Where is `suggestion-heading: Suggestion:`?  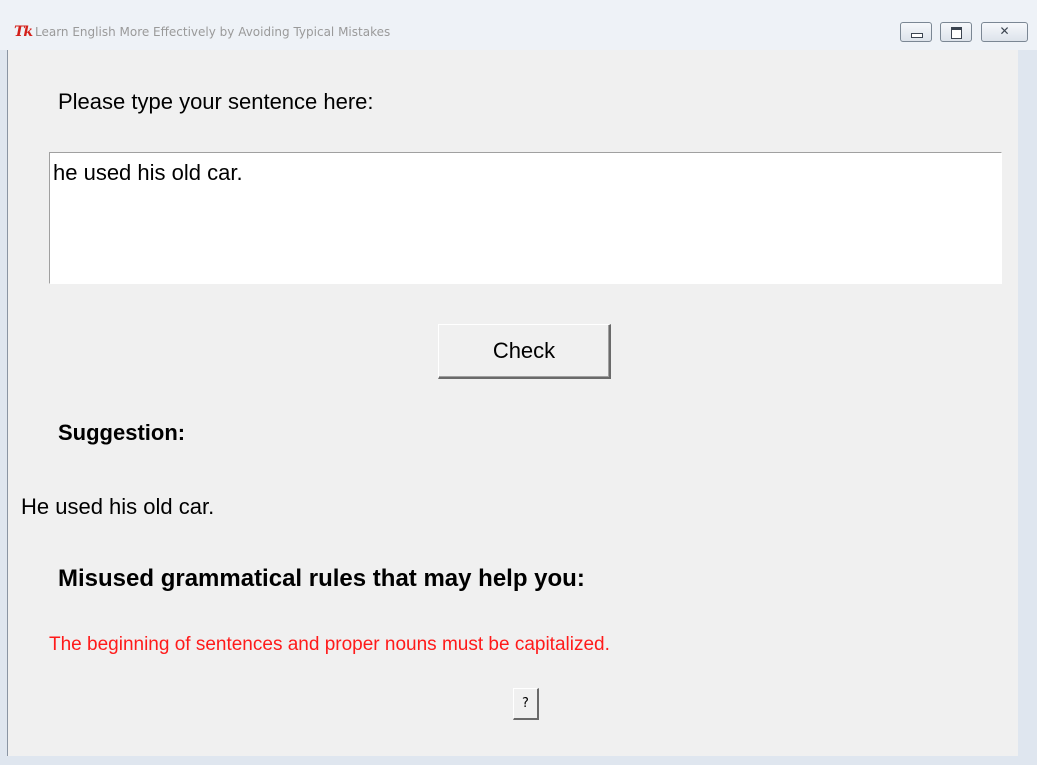
suggestion-heading: Suggestion: is located at coordinates (122, 432).